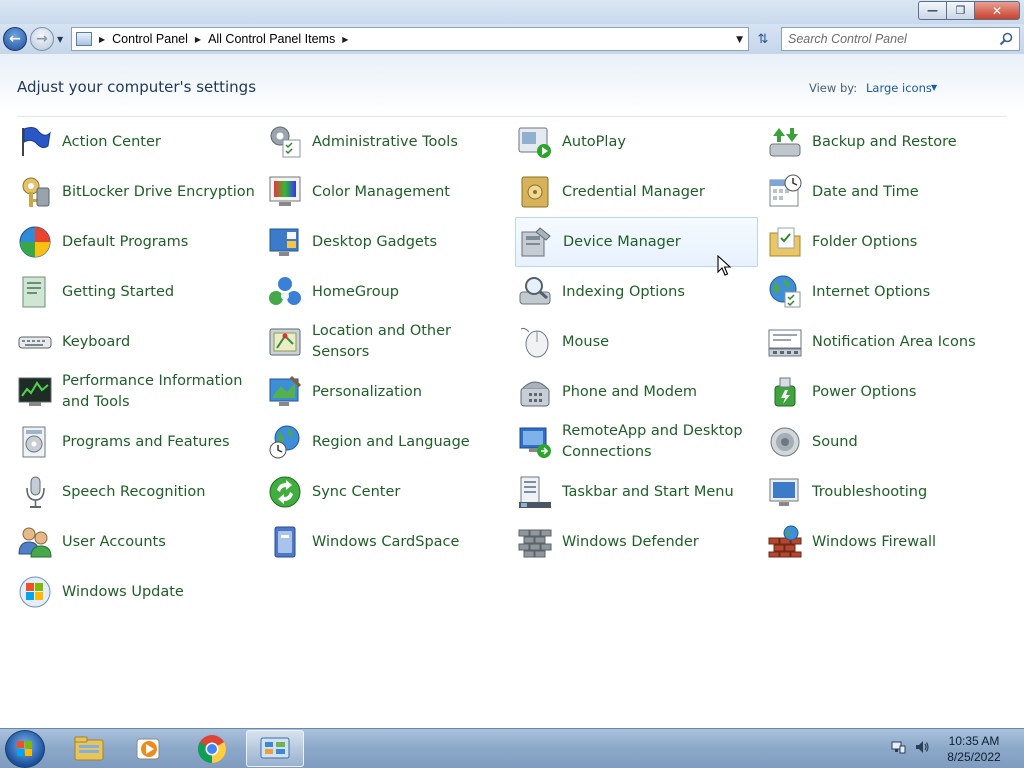 The width and height of the screenshot is (1024, 768). I want to click on item-power-options: Power Options, so click(886, 392).